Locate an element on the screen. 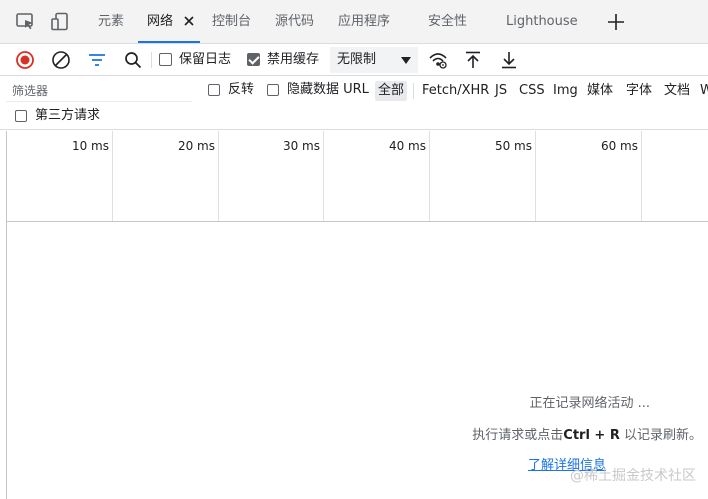  active-tab-indicator is located at coordinates (169, 42).